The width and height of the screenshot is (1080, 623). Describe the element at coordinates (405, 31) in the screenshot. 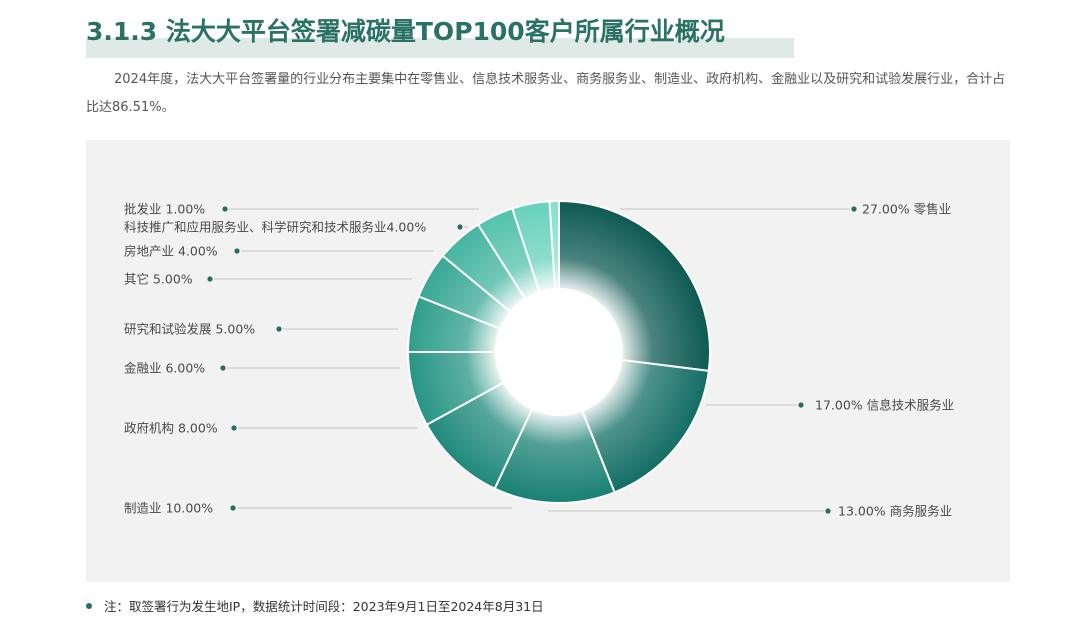

I see `page-title: 3.1.3 法大大平台签署减碳量TOP100客户所属行业概况` at that location.